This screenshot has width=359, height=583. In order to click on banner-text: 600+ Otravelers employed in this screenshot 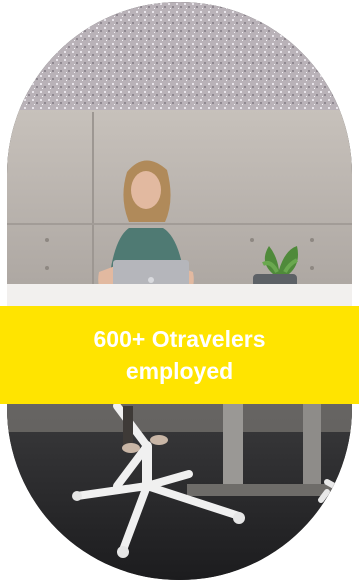, I will do `click(179, 355)`.